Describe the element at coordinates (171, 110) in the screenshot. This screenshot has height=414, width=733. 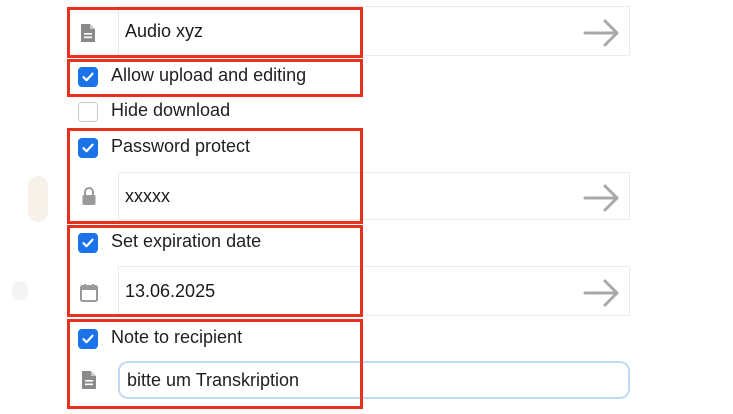
I see `hide-download-label: Hide download` at that location.